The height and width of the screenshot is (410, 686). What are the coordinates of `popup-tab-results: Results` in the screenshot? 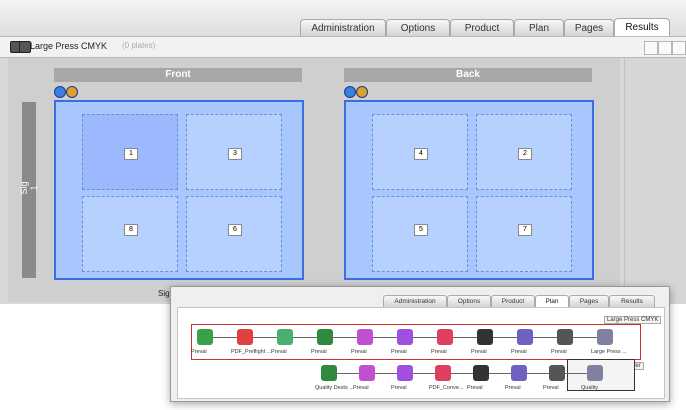 It's located at (632, 301).